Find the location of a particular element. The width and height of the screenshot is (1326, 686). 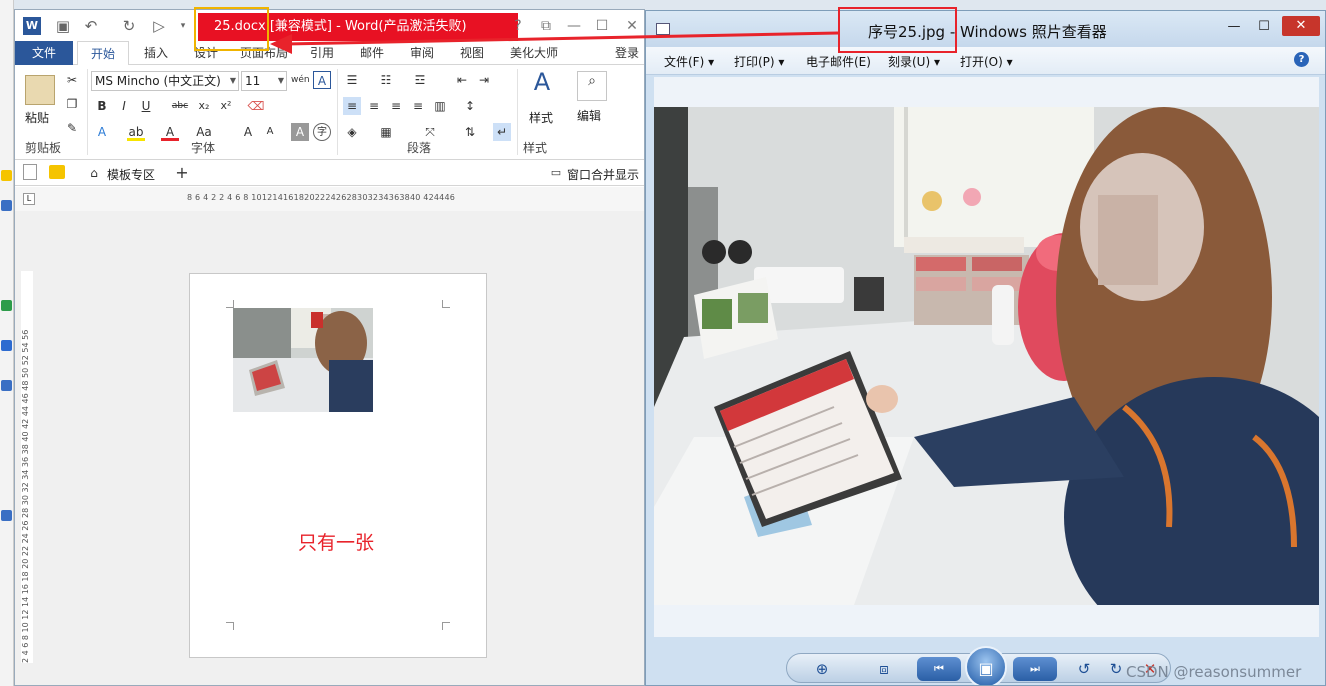

zoom-icon: ⊕ is located at coordinates (822, 669).